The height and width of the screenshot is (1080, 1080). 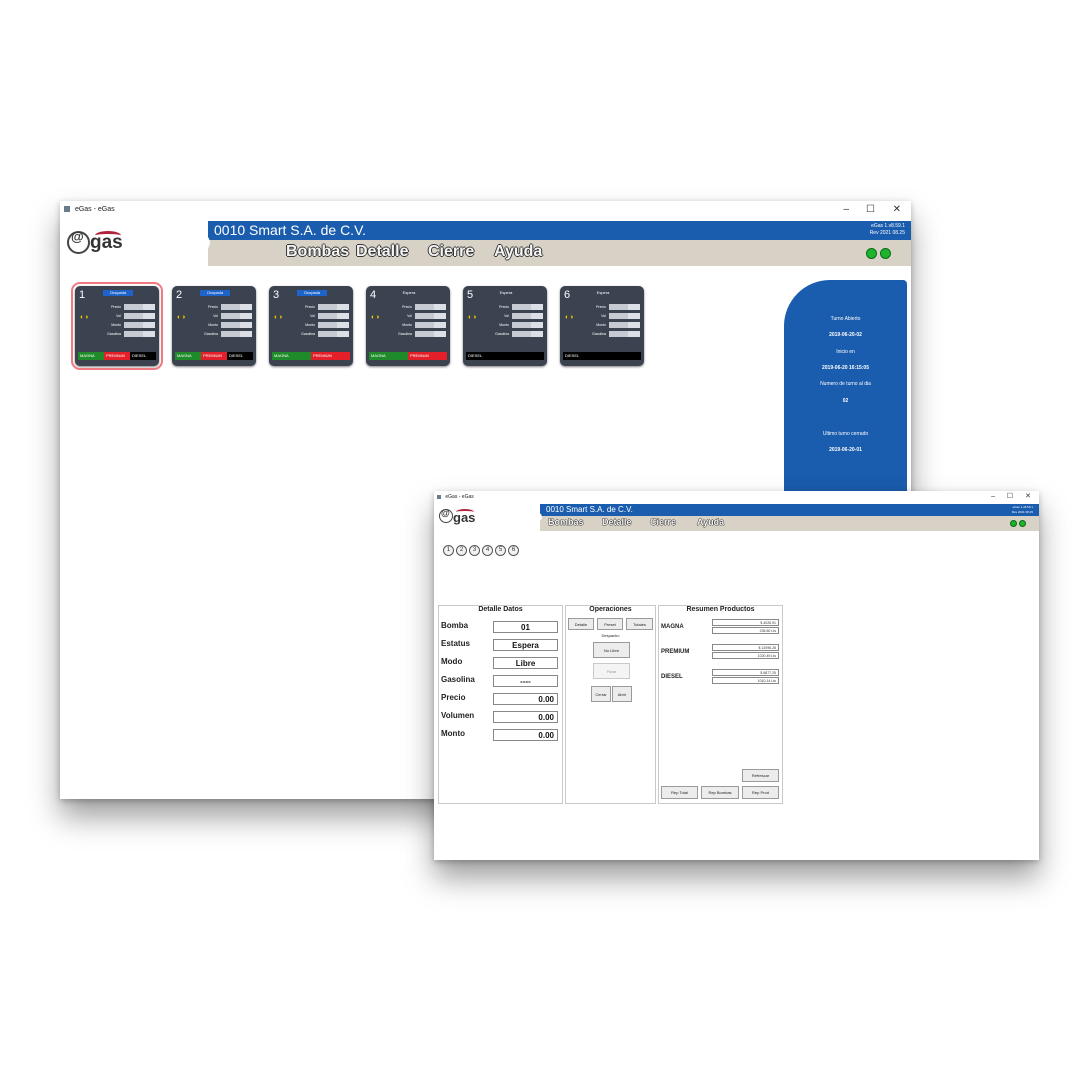 I want to click on rep-prod-button: Rep Prod, so click(x=760, y=792).